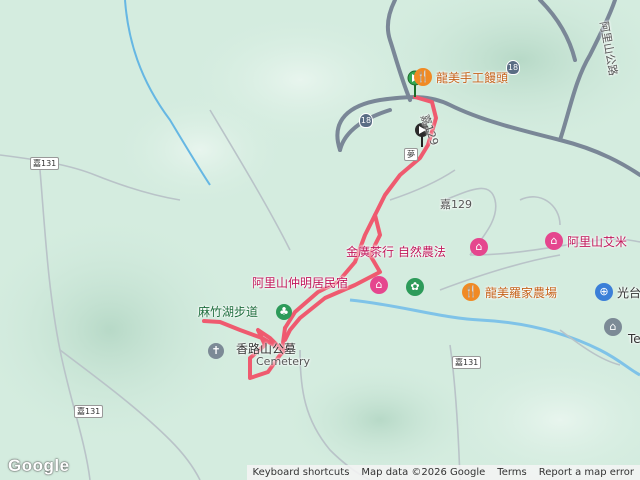 The height and width of the screenshot is (480, 640). Describe the element at coordinates (471, 292) in the screenshot. I see `restaurant-icon-farm: 🍴` at that location.